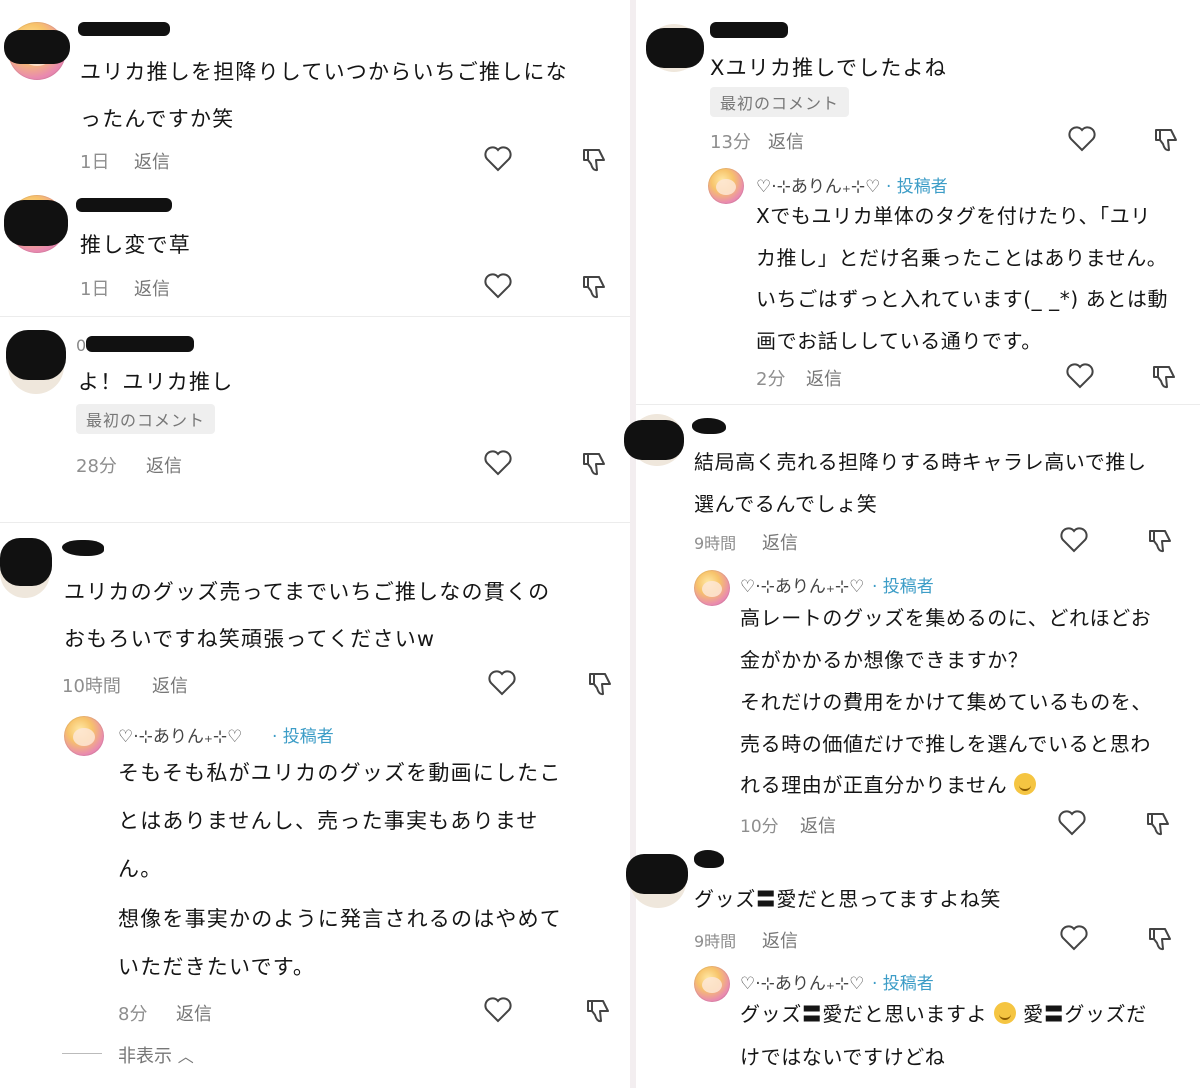 The height and width of the screenshot is (1088, 1200). What do you see at coordinates (920, 462) in the screenshot?
I see `comment-text: 結局高く売れる担降りする時キャラレ高いで推し` at bounding box center [920, 462].